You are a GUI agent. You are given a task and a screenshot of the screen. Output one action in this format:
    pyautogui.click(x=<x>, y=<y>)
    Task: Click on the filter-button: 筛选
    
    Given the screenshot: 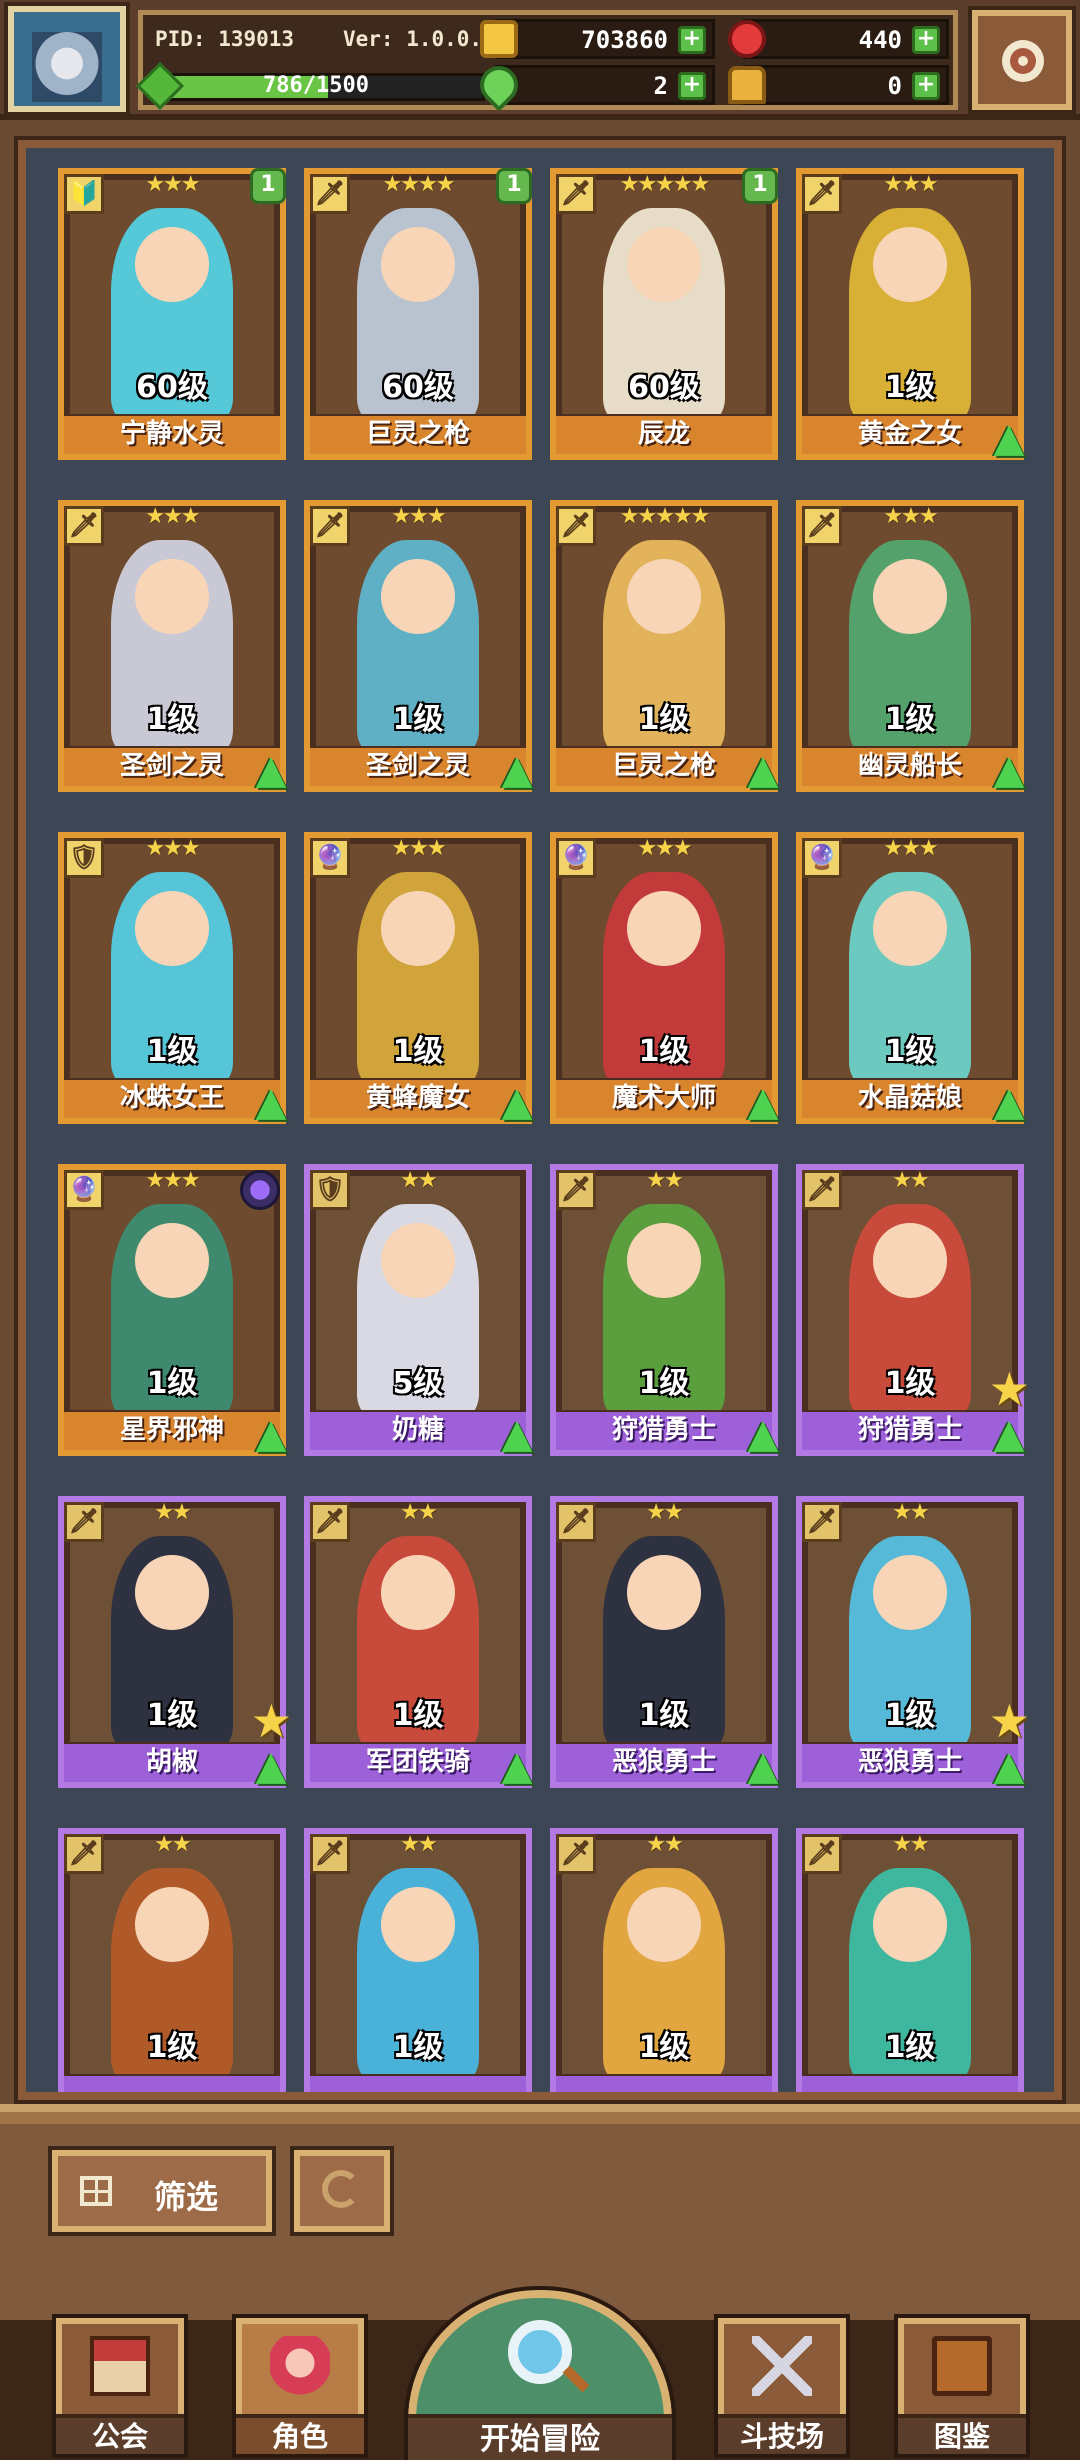 What is the action you would take?
    pyautogui.click(x=162, y=2191)
    